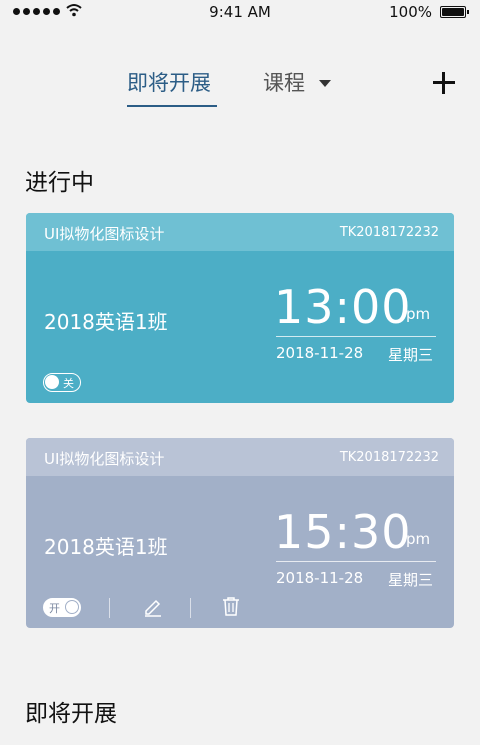 Image resolution: width=480 pixels, height=745 pixels. I want to click on battery-icon, so click(454, 12).